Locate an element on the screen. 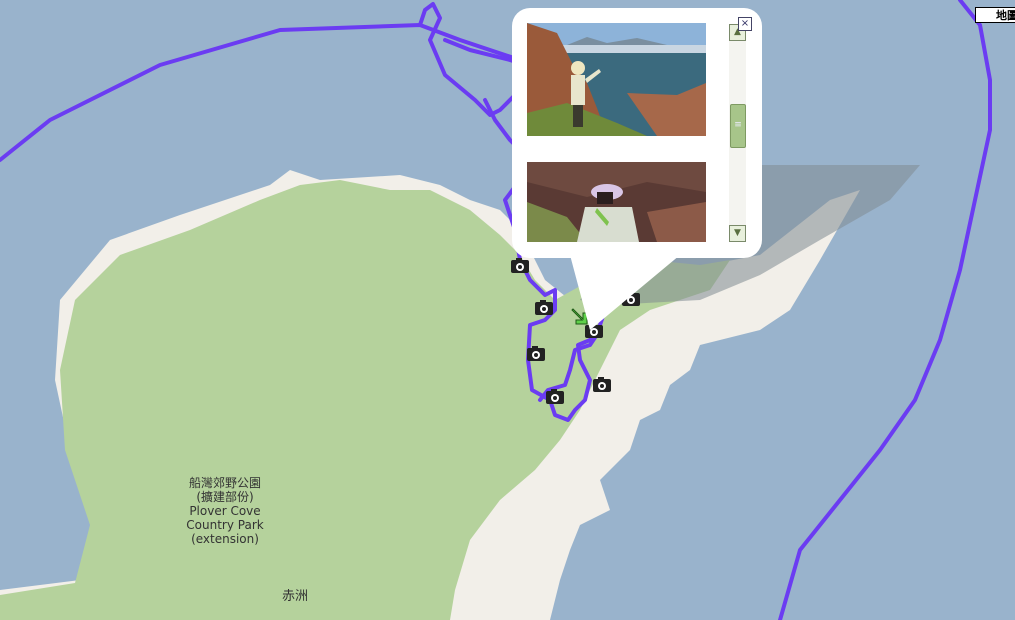 This screenshot has height=620, width=1015. place-label: 赤洲 is located at coordinates (294, 596).